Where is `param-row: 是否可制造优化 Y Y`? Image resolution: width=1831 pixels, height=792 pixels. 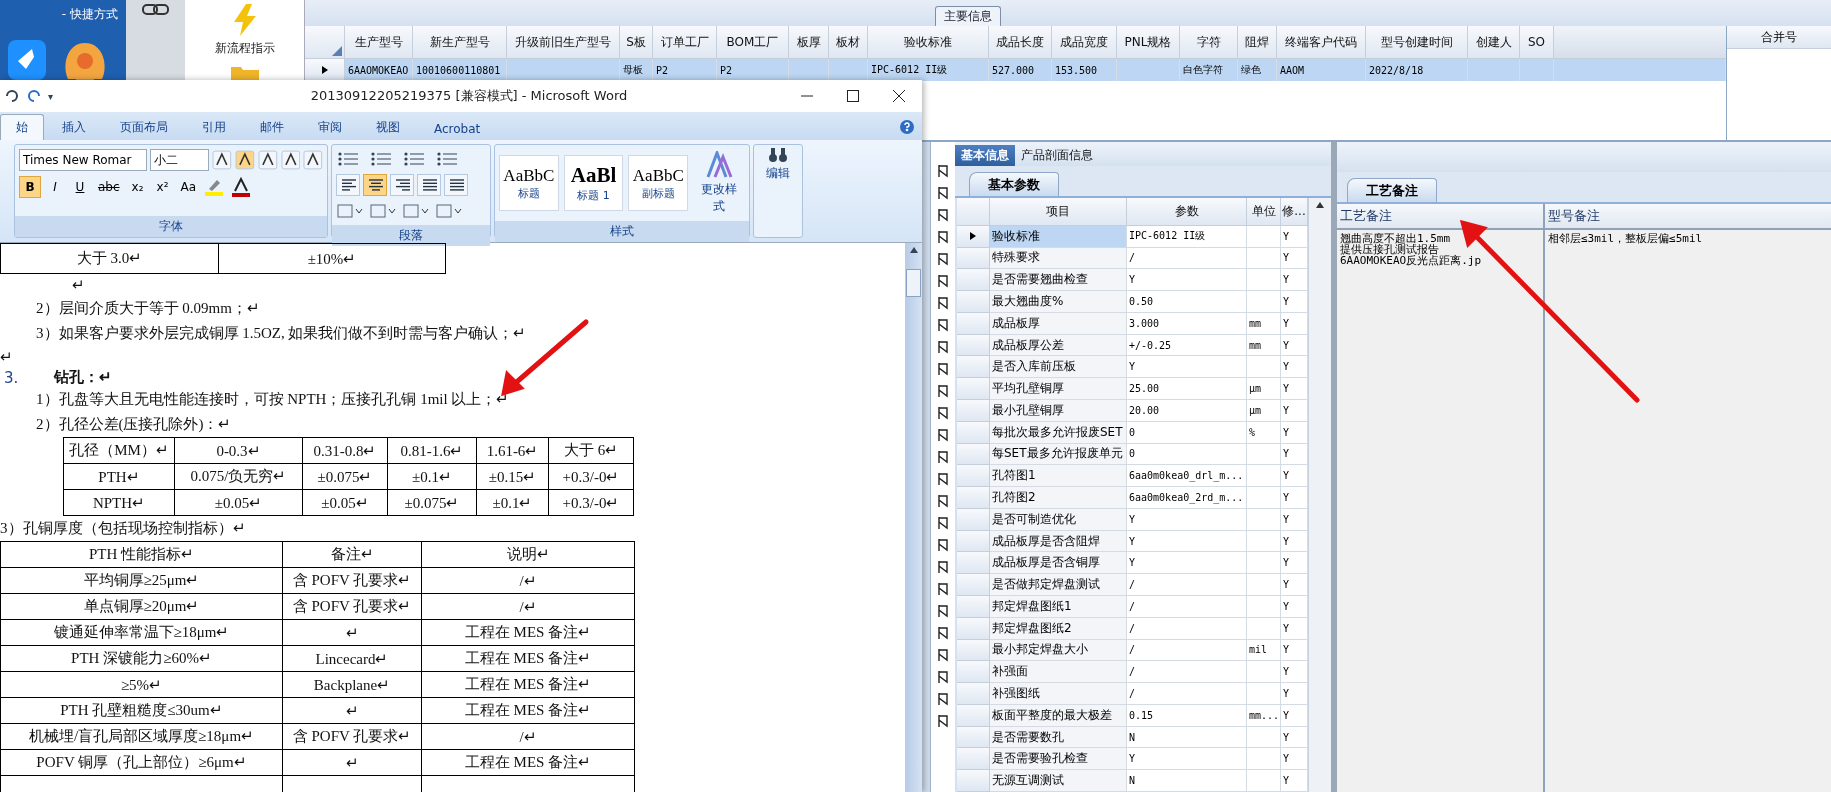
param-row: 是否可制造优化 Y Y is located at coordinates (1132, 519).